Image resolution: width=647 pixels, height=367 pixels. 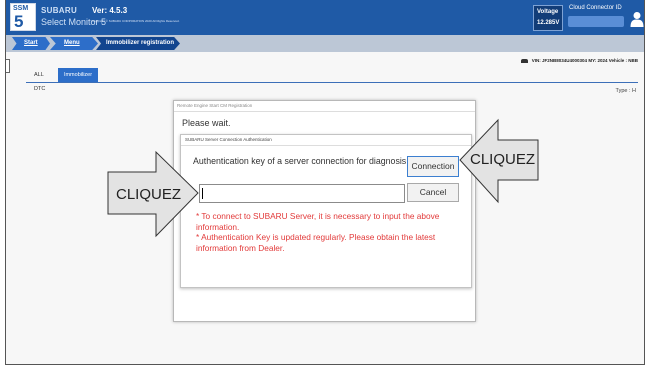 What do you see at coordinates (595, 8) in the screenshot?
I see `cloud-connector-label: Cloud Connector ID` at bounding box center [595, 8].